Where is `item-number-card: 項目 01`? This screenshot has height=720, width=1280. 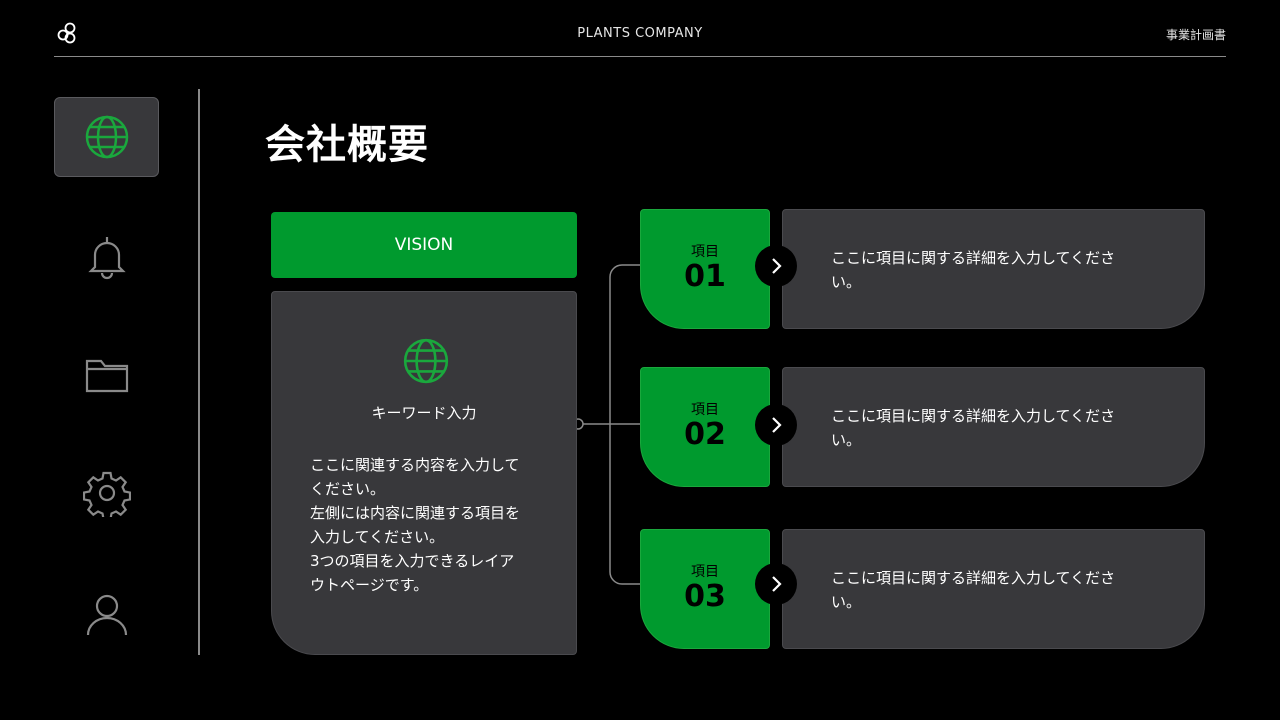
item-number-card: 項目 01 is located at coordinates (705, 269).